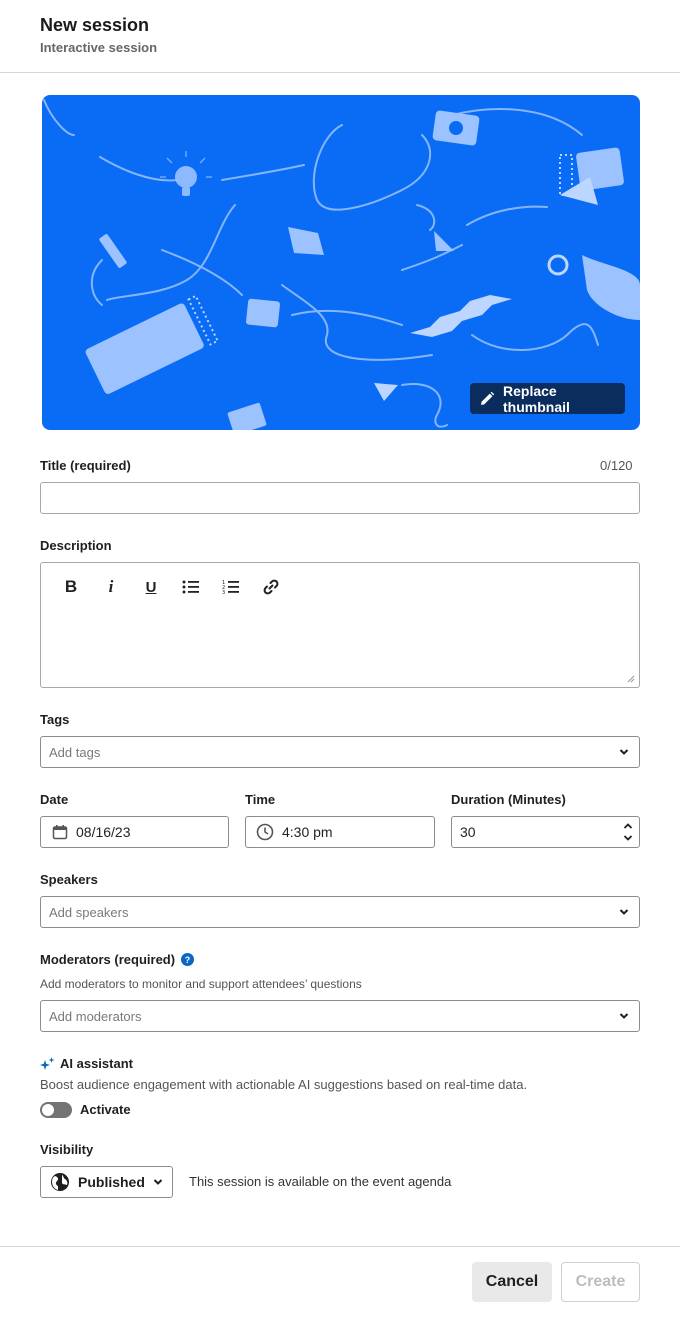 The height and width of the screenshot is (1318, 680). Describe the element at coordinates (60, 832) in the screenshot. I see `calendar-icon` at that location.